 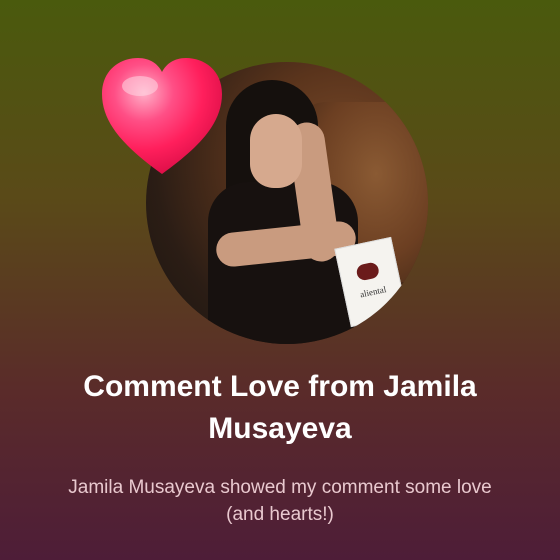 What do you see at coordinates (162, 116) in the screenshot?
I see `heart-icon` at bounding box center [162, 116].